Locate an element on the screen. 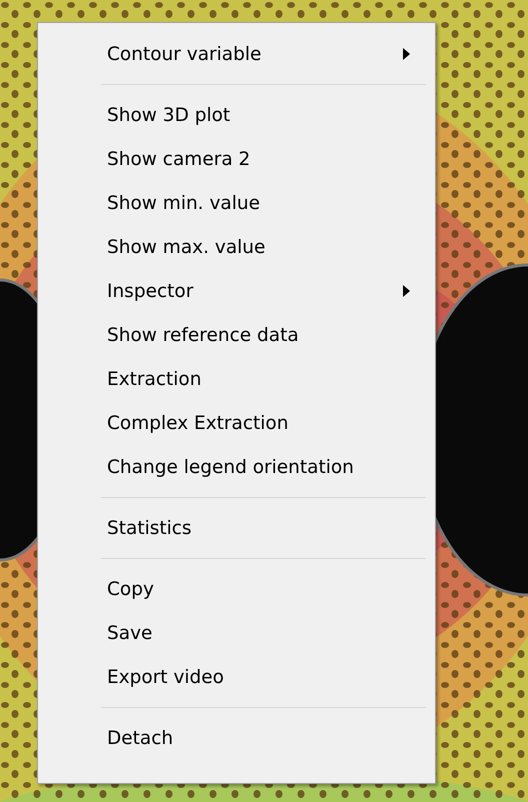 Image resolution: width=528 pixels, height=802 pixels. menu-item: Contour variable is located at coordinates (236, 54).